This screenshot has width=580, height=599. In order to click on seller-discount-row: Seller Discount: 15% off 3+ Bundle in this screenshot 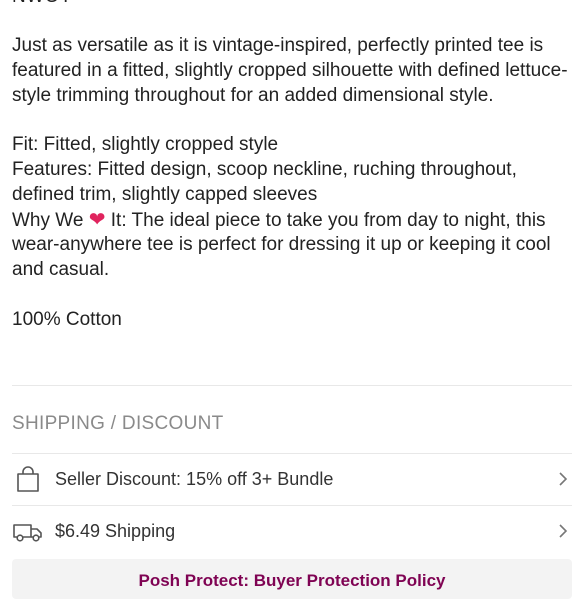, I will do `click(290, 479)`.